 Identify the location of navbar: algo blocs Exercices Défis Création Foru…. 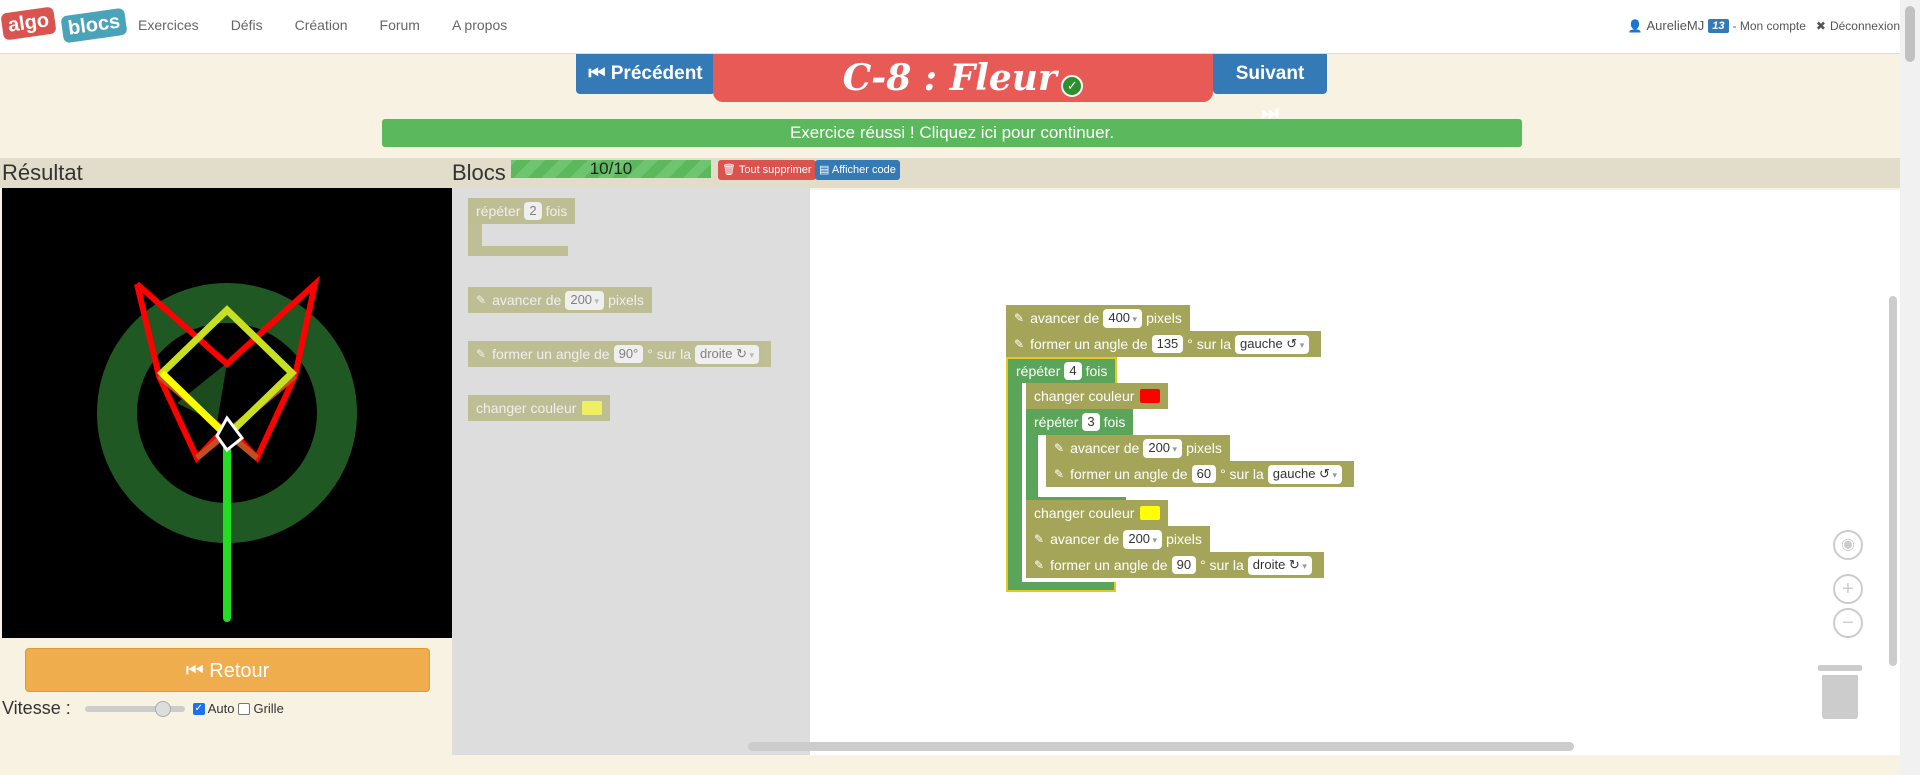
(950, 27).